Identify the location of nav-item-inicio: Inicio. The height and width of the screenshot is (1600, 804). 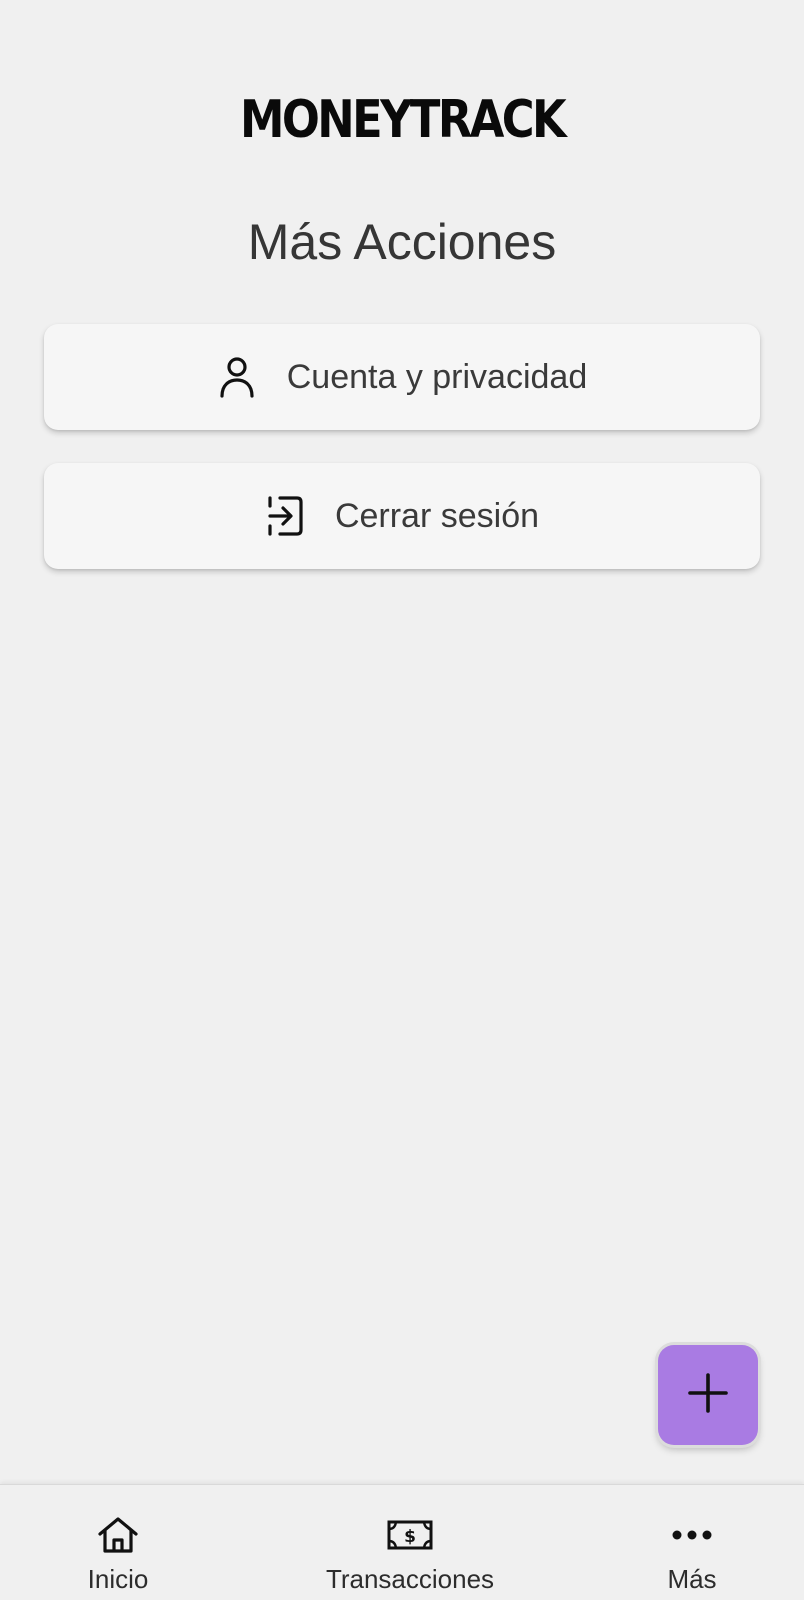
(118, 1542).